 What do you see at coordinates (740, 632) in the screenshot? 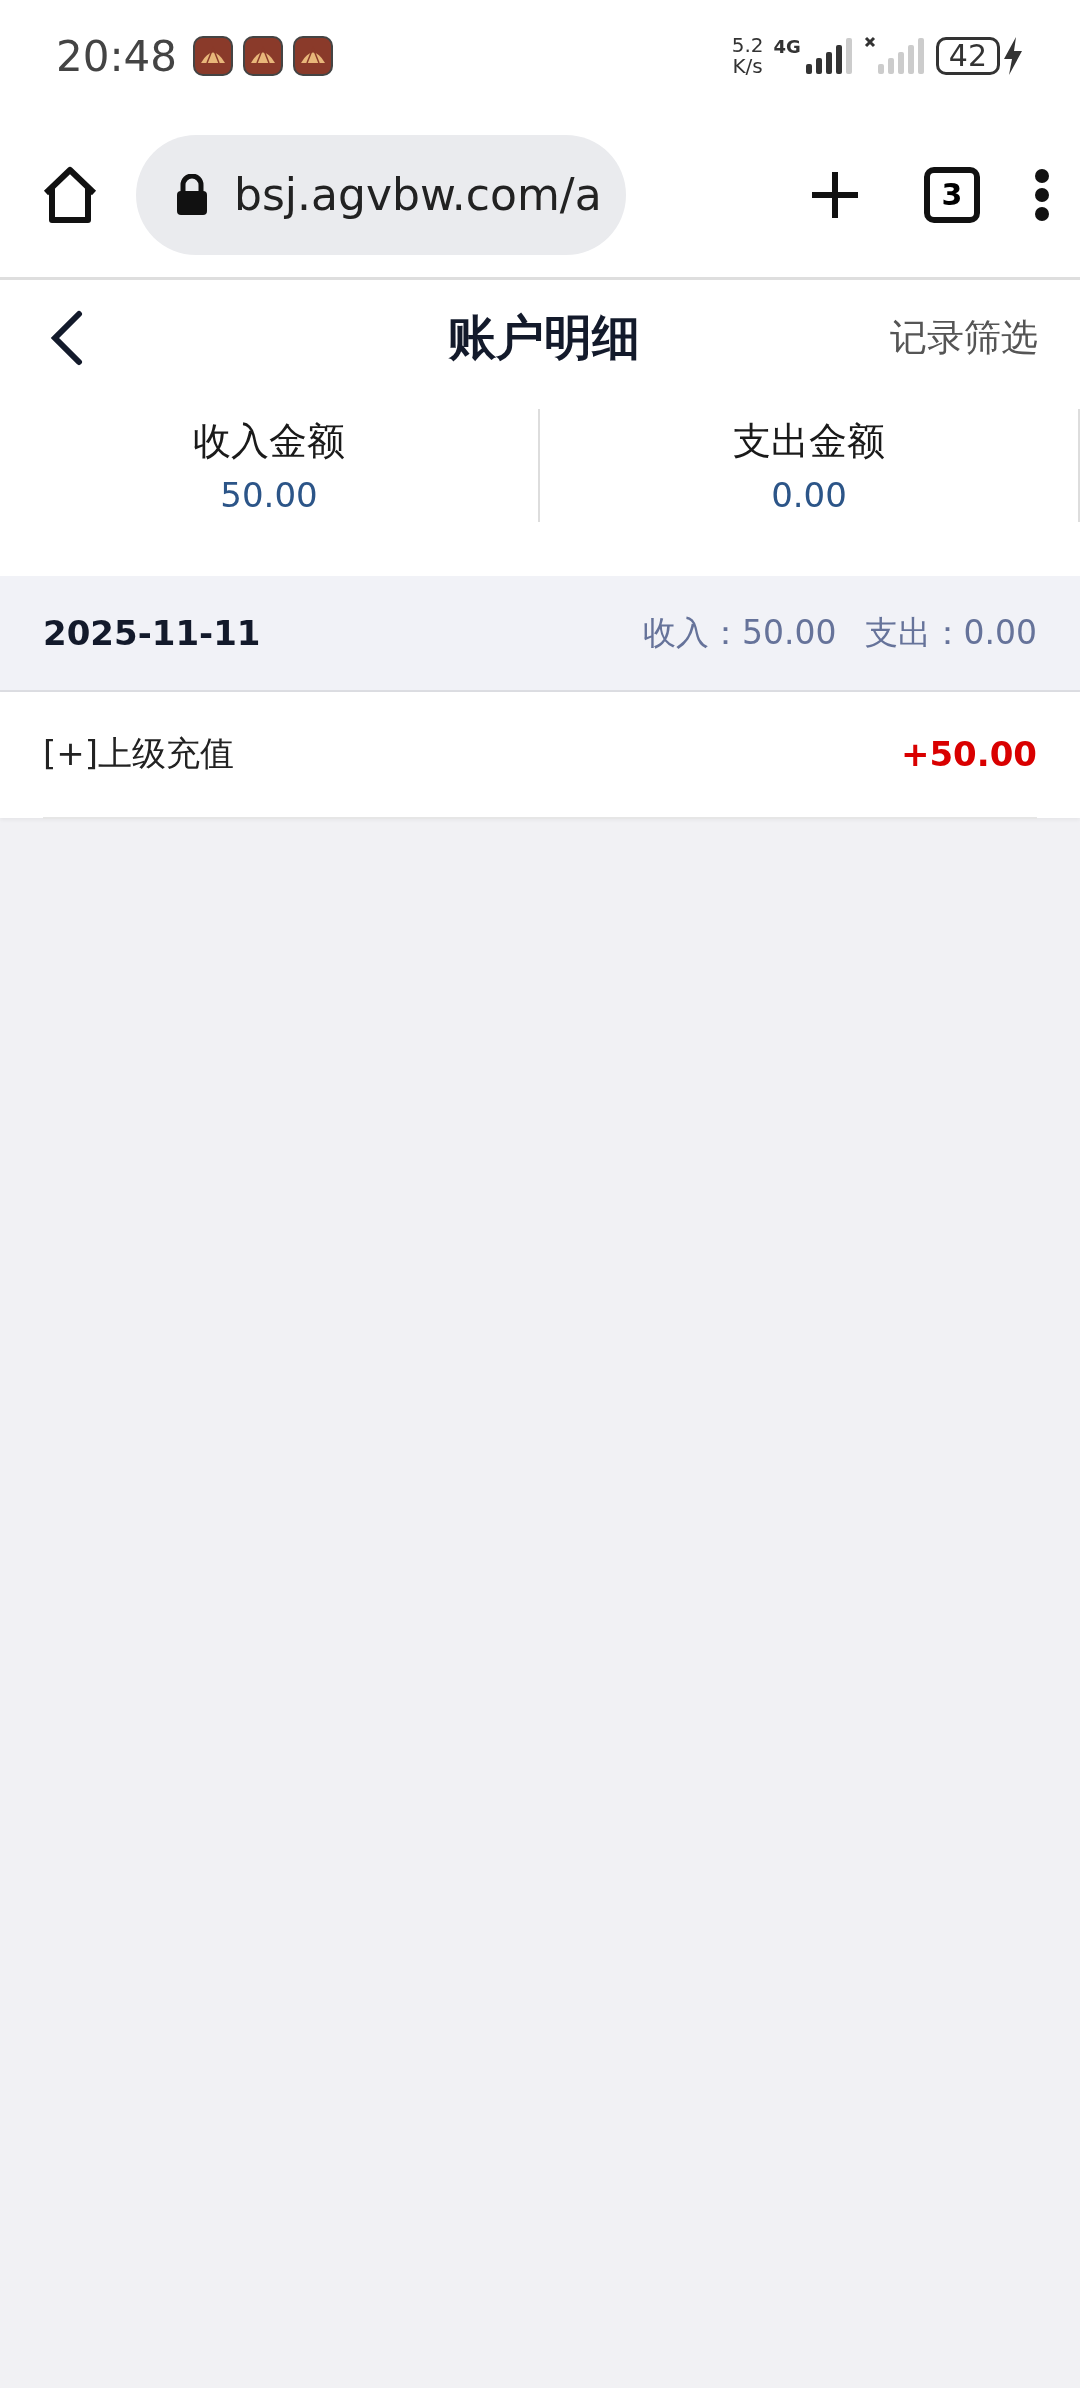
I see `day-income: 收入：50.00` at bounding box center [740, 632].